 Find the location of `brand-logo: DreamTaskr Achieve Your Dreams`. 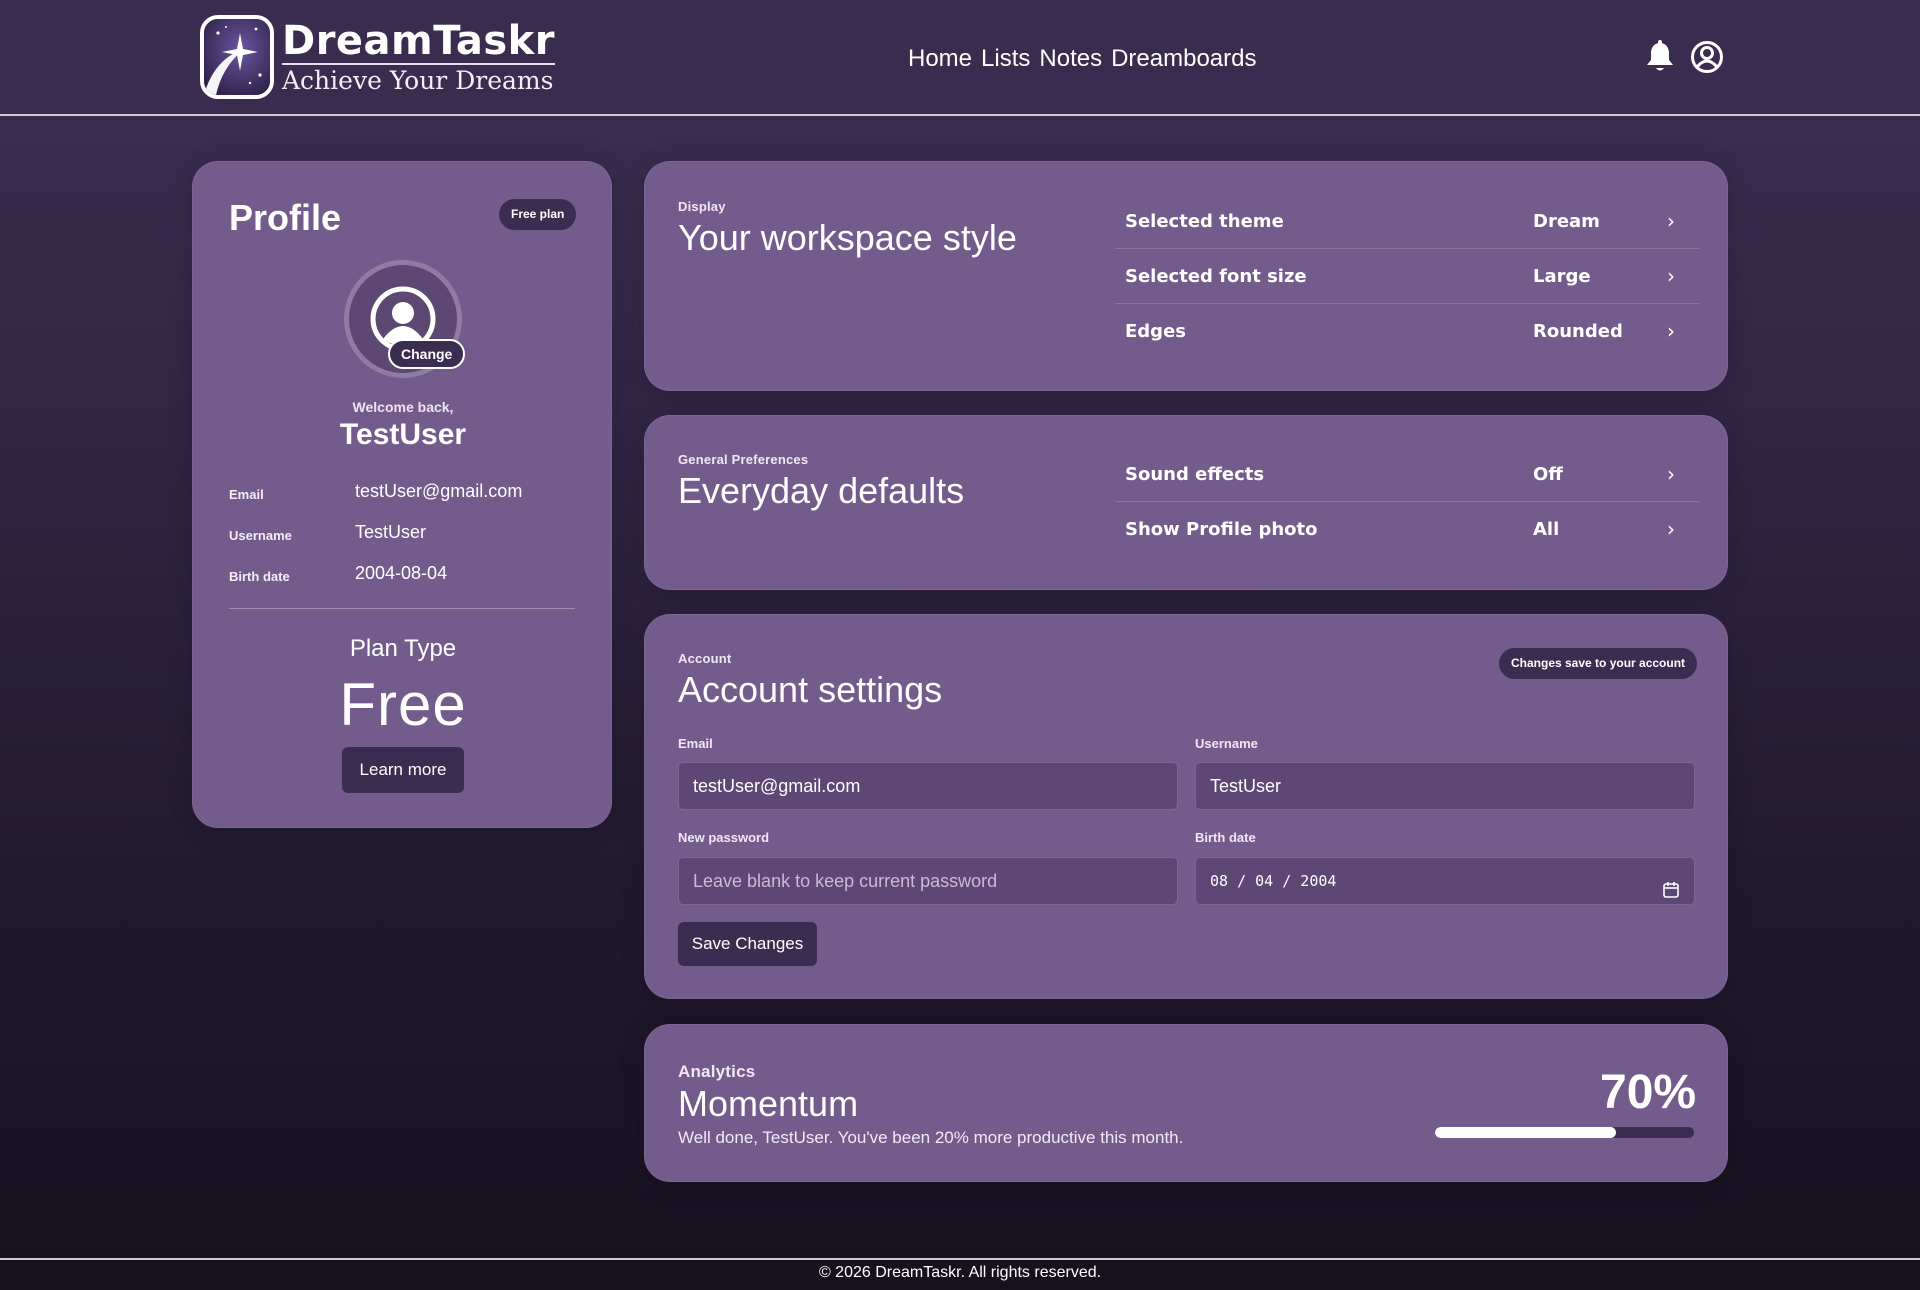

brand-logo: DreamTaskr Achieve Your Dreams is located at coordinates (377, 57).